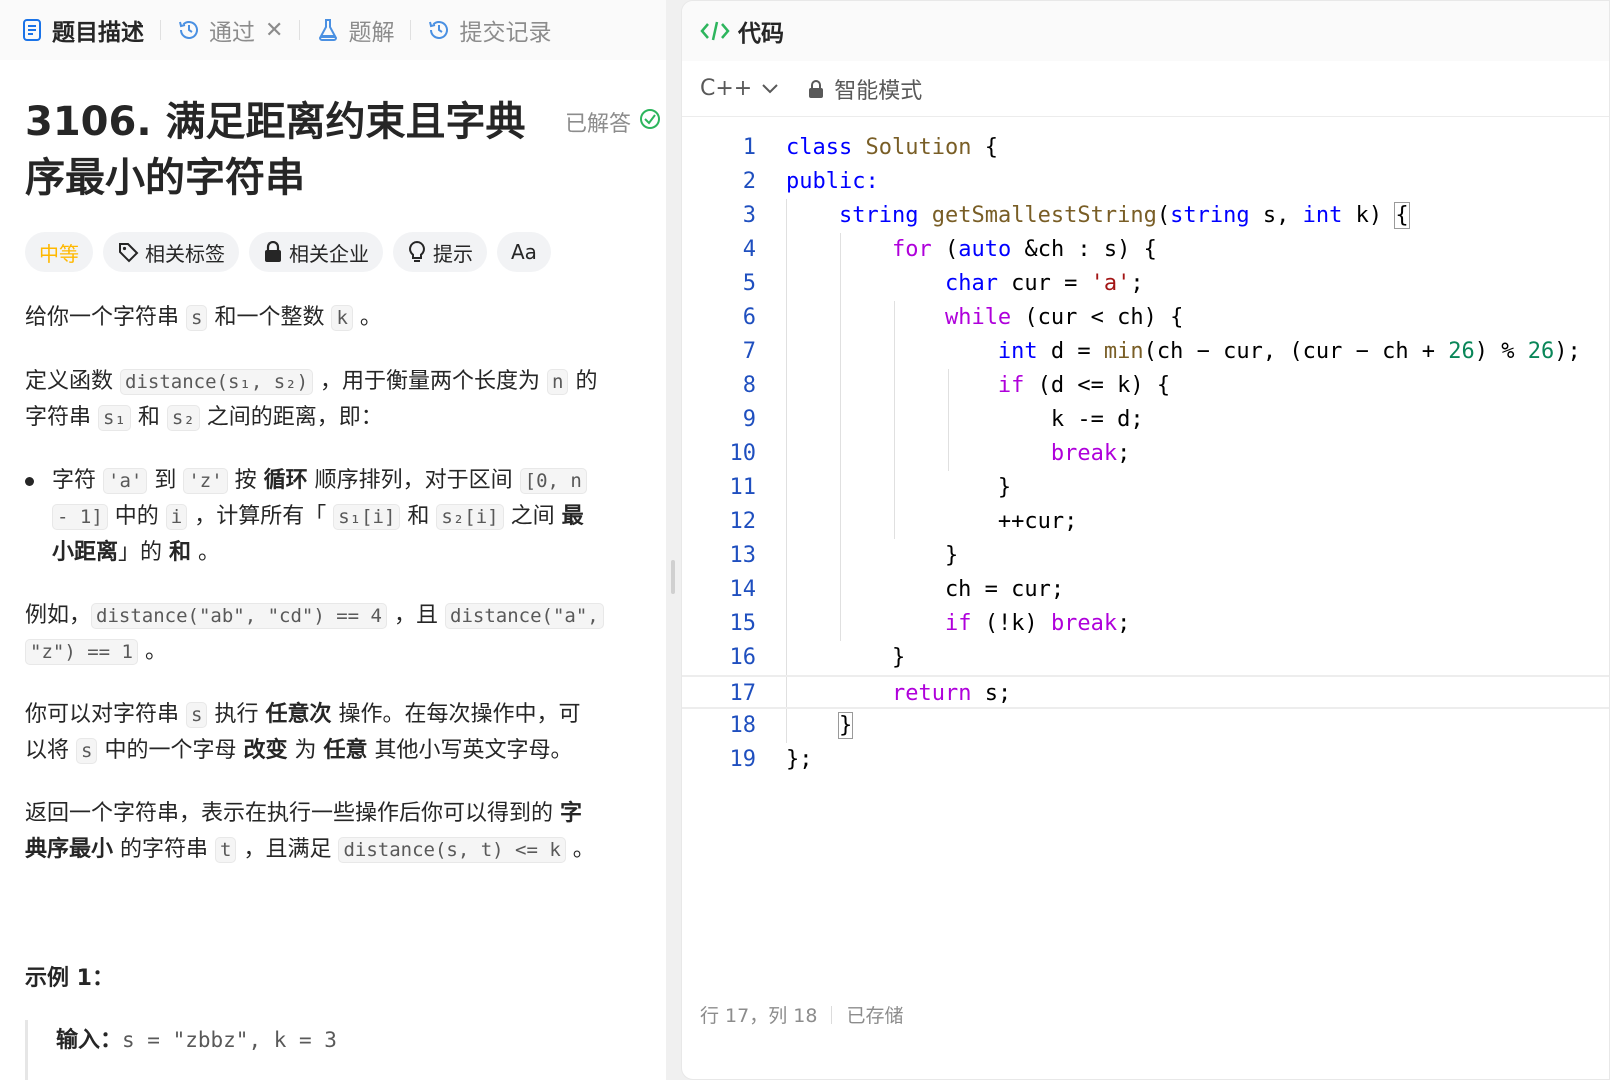  I want to click on related-tags-label: 相关标签, so click(185, 253).